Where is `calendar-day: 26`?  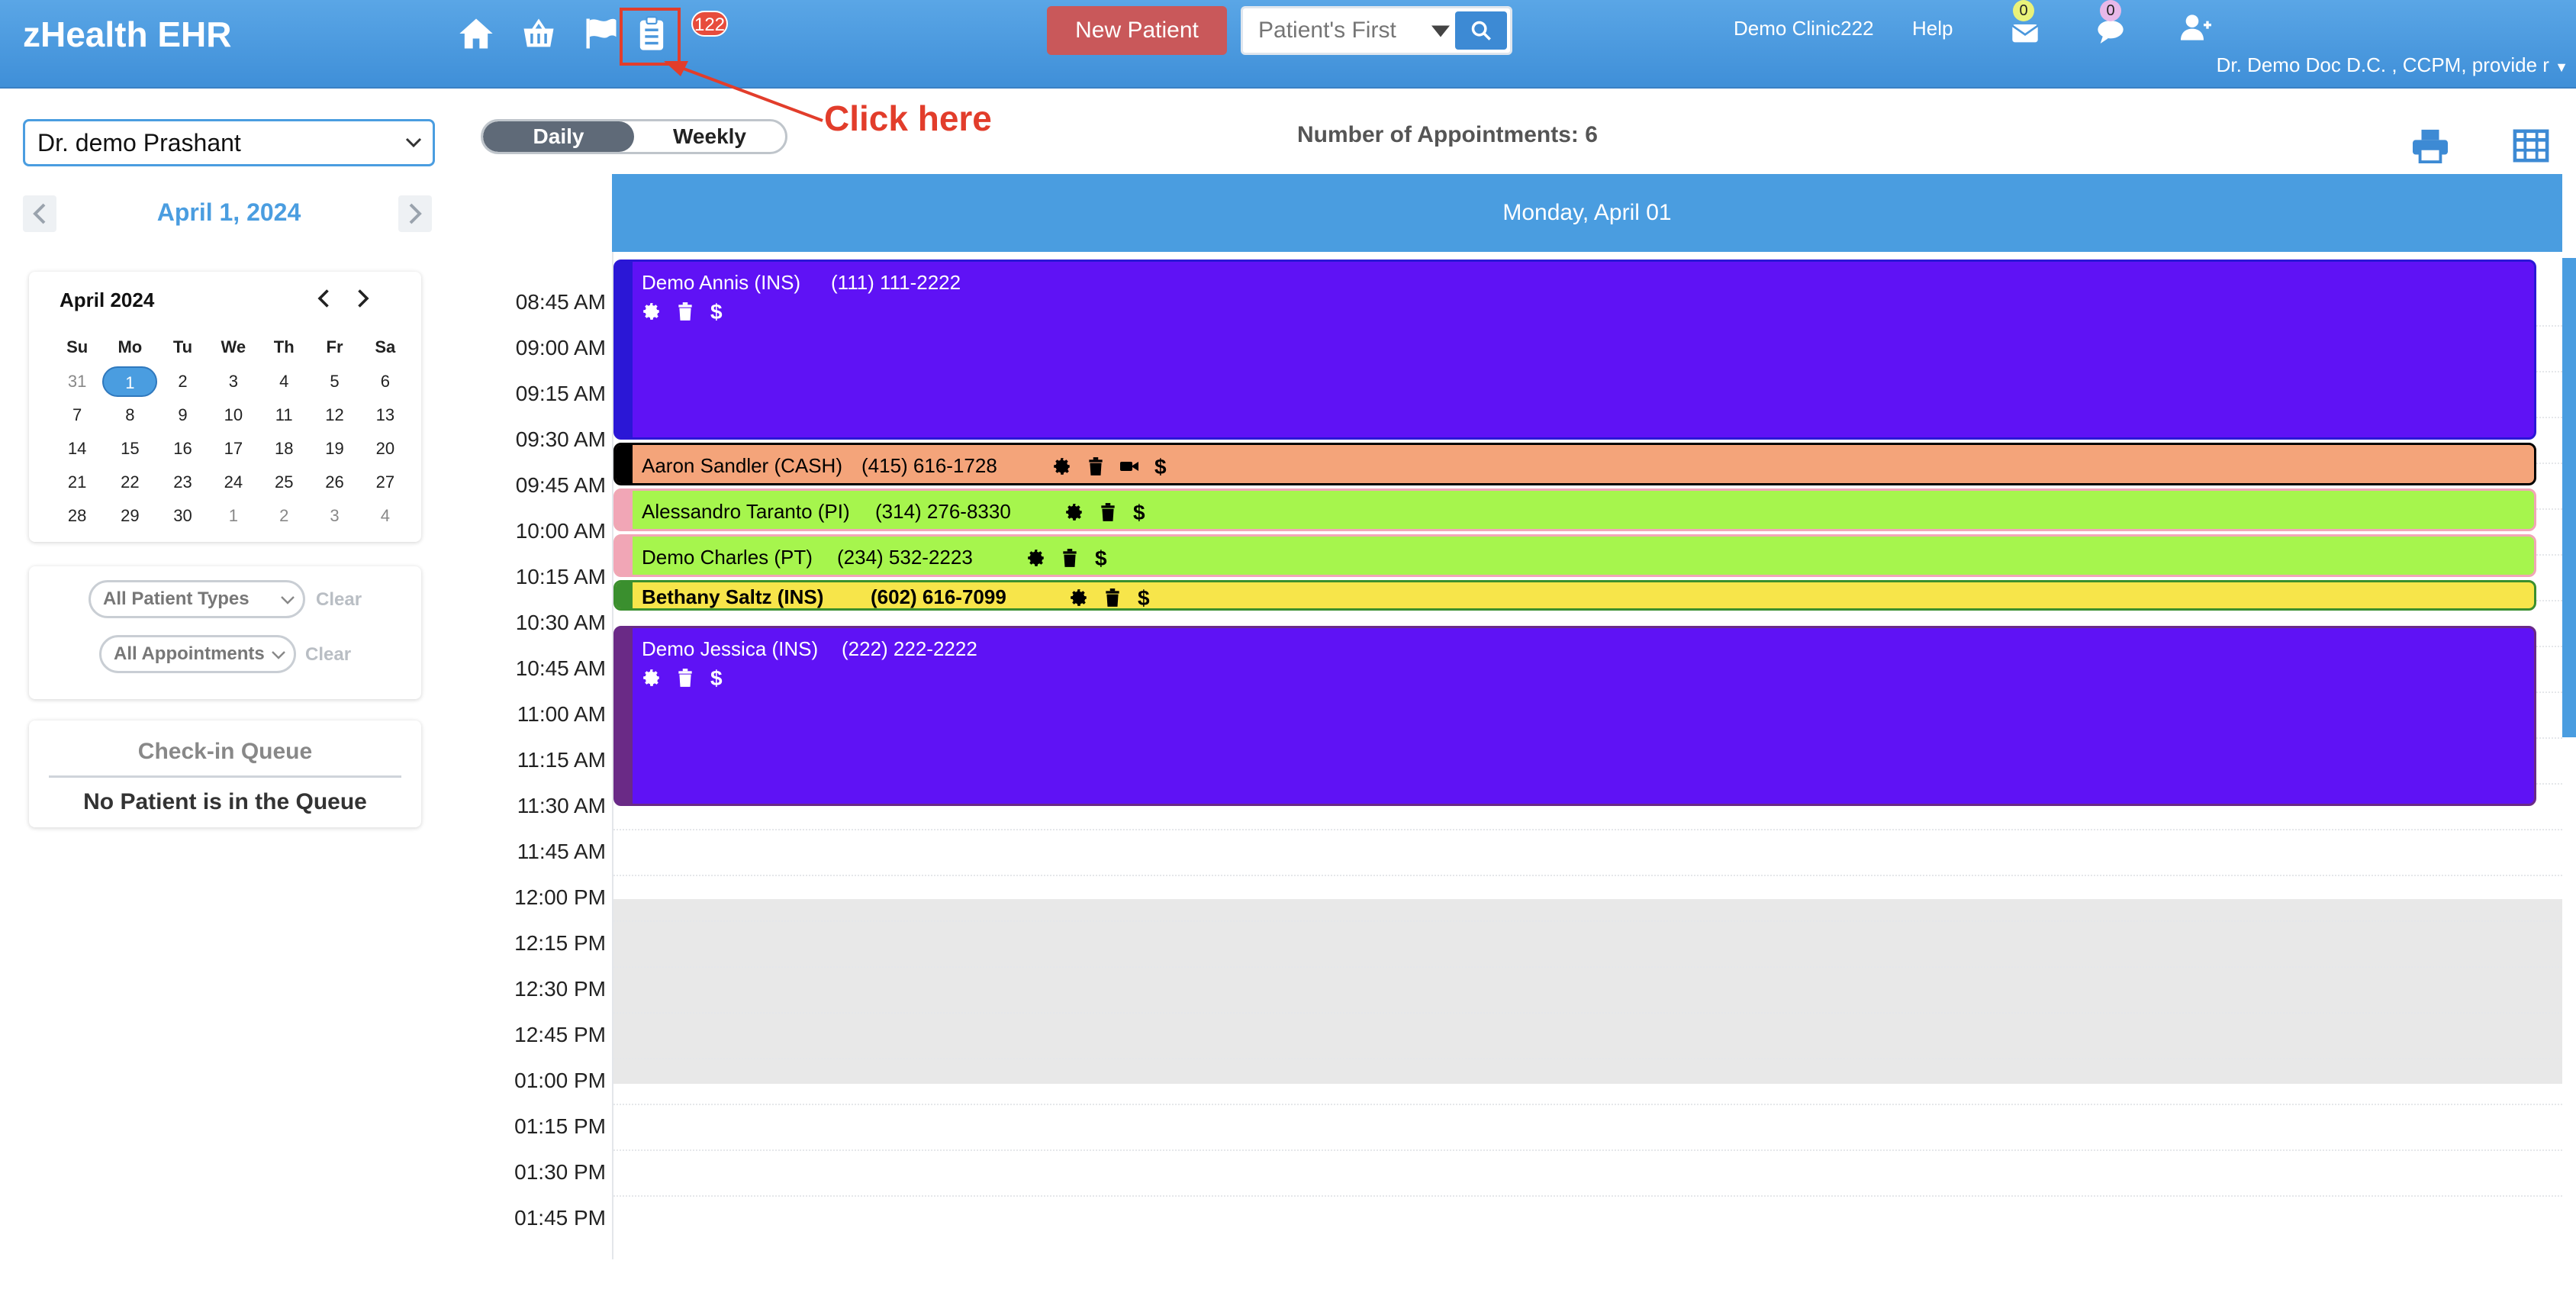
calendar-day: 26 is located at coordinates (334, 482).